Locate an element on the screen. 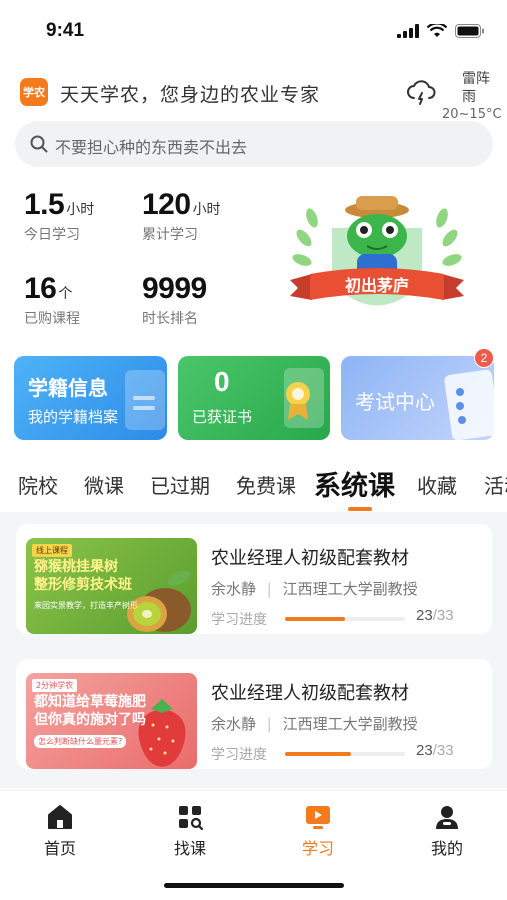 This screenshot has height=900, width=507. nav-label: 首页 is located at coordinates (59, 848).